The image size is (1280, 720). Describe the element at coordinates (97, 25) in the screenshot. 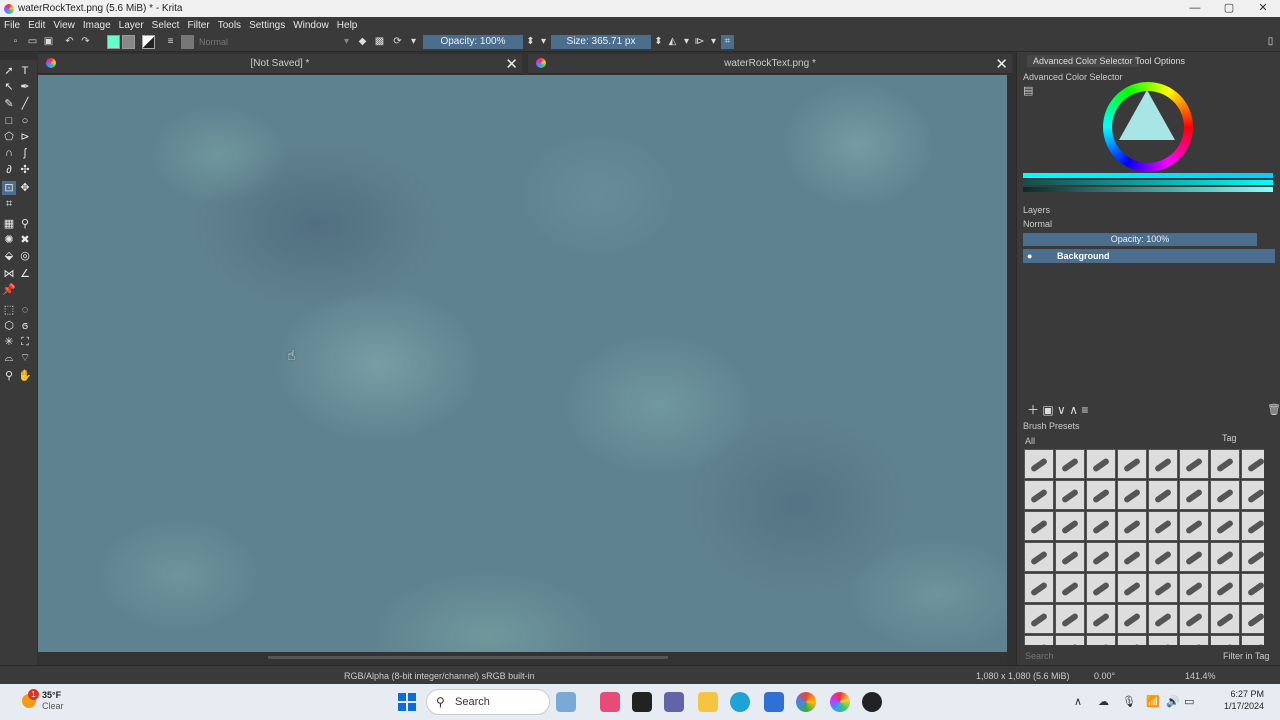

I see `menu-image: Image` at that location.